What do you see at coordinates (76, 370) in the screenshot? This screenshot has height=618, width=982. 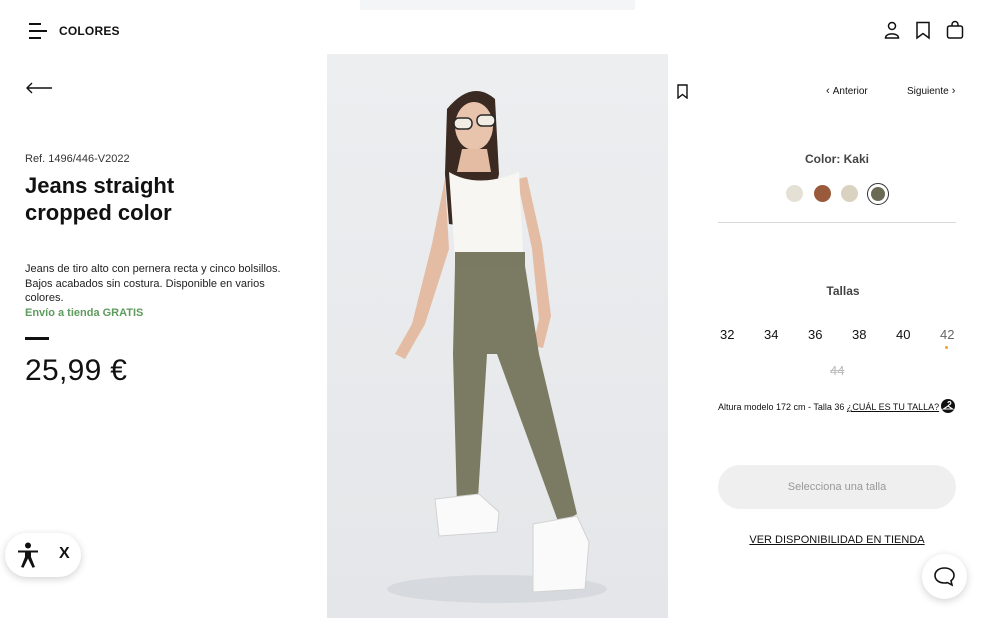 I see `product-price: 25,99 €` at bounding box center [76, 370].